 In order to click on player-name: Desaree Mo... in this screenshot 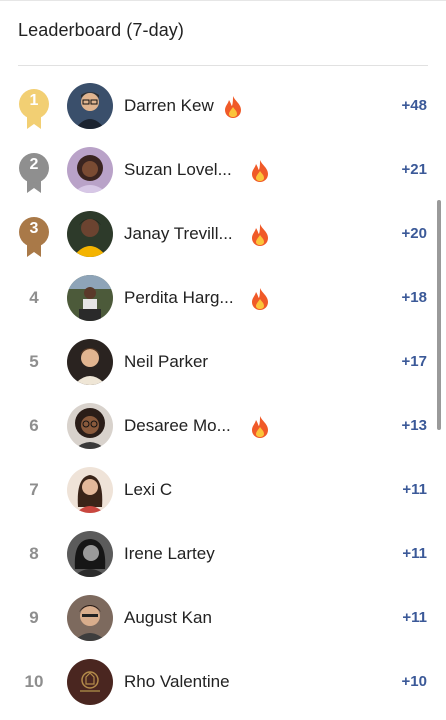, I will do `click(177, 426)`.